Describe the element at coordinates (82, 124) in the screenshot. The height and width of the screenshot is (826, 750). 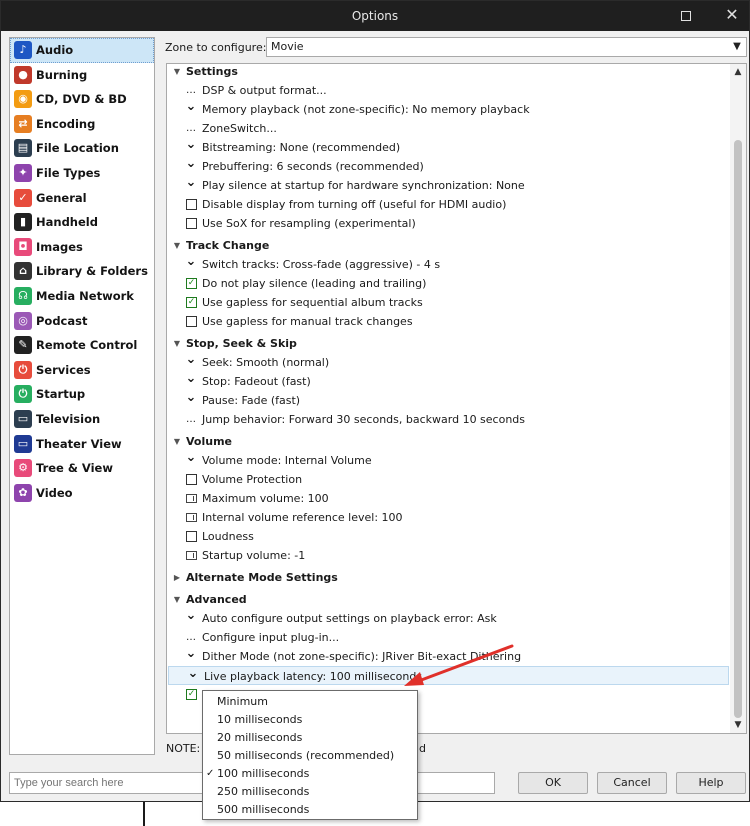
I see `sidebar-item-encoding: ⇄ Encoding` at that location.